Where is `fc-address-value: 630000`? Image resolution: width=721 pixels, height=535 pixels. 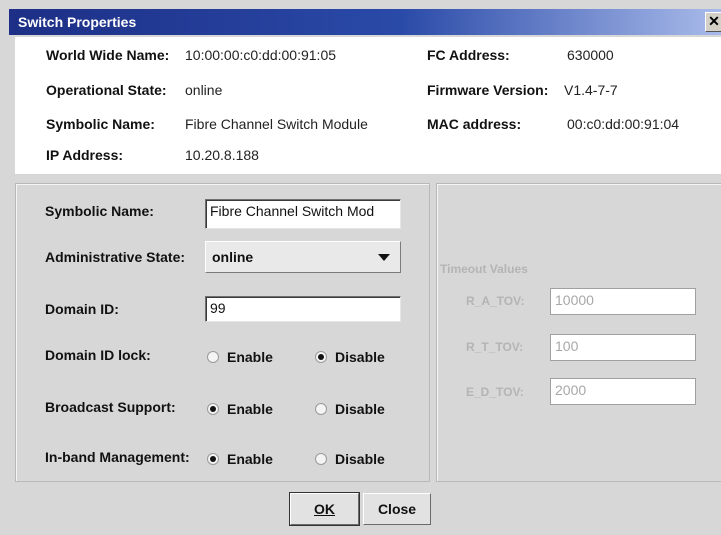
fc-address-value: 630000 is located at coordinates (590, 55).